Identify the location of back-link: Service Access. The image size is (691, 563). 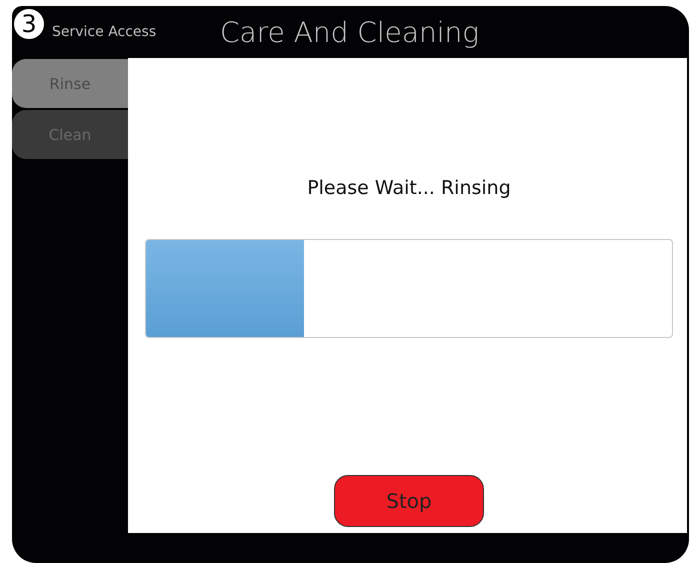
(136, 32).